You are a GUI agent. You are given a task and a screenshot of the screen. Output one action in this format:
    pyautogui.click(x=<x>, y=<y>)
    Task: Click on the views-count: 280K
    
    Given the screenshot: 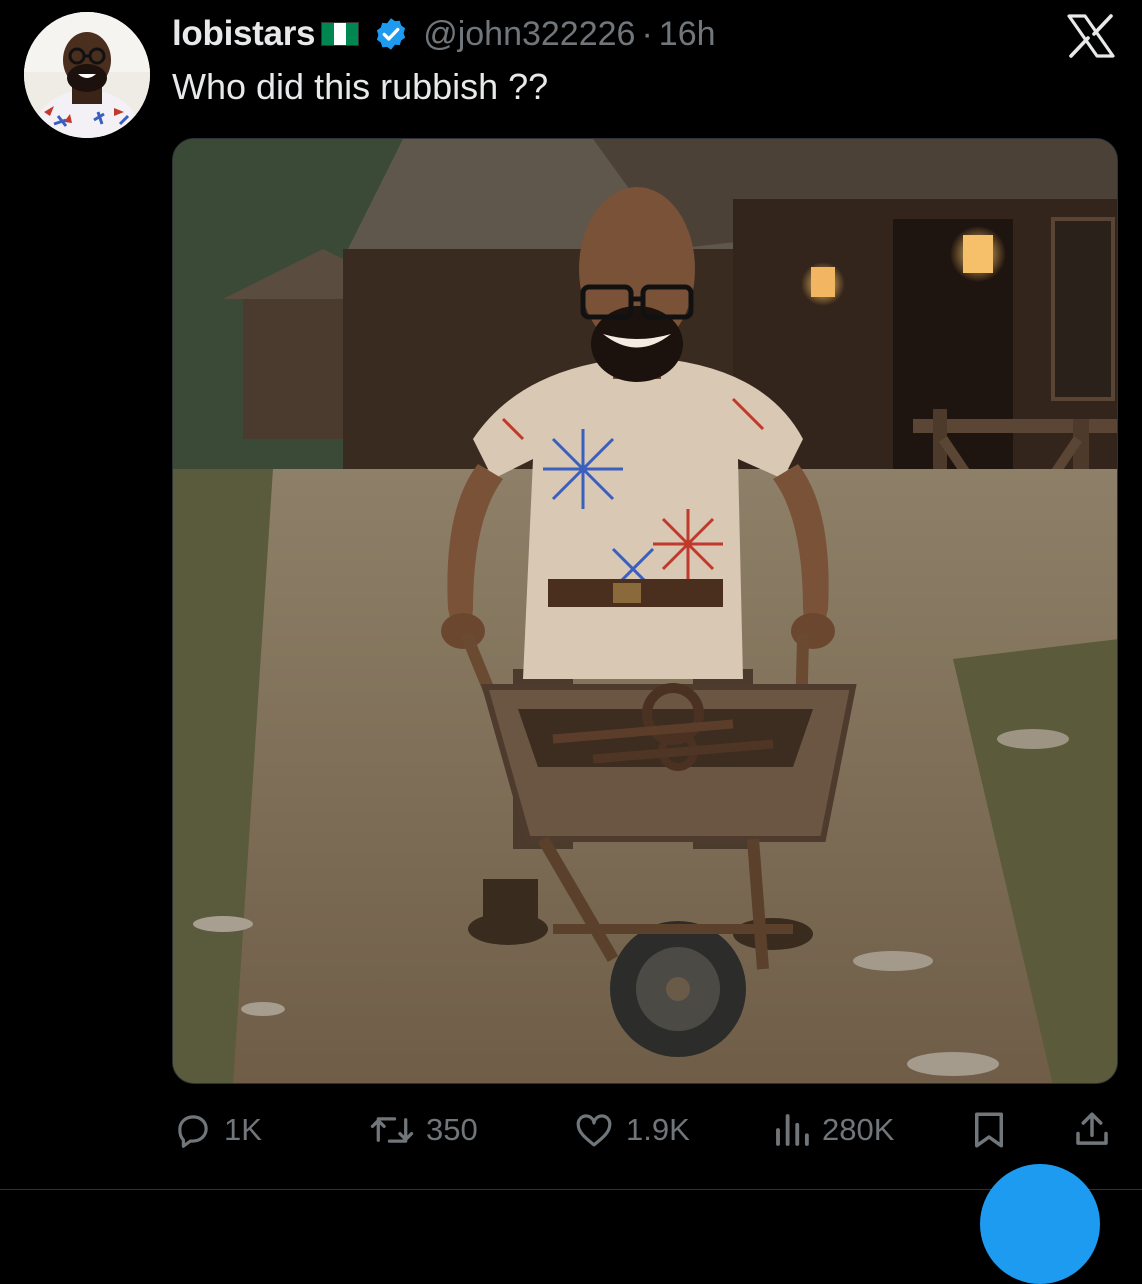 What is the action you would take?
    pyautogui.click(x=858, y=1129)
    